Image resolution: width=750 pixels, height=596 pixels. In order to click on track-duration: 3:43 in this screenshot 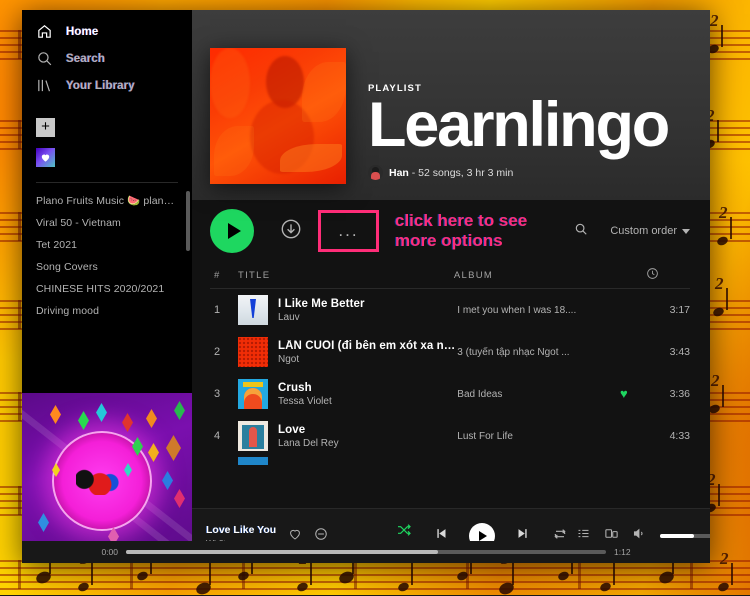, I will do `click(679, 352)`.